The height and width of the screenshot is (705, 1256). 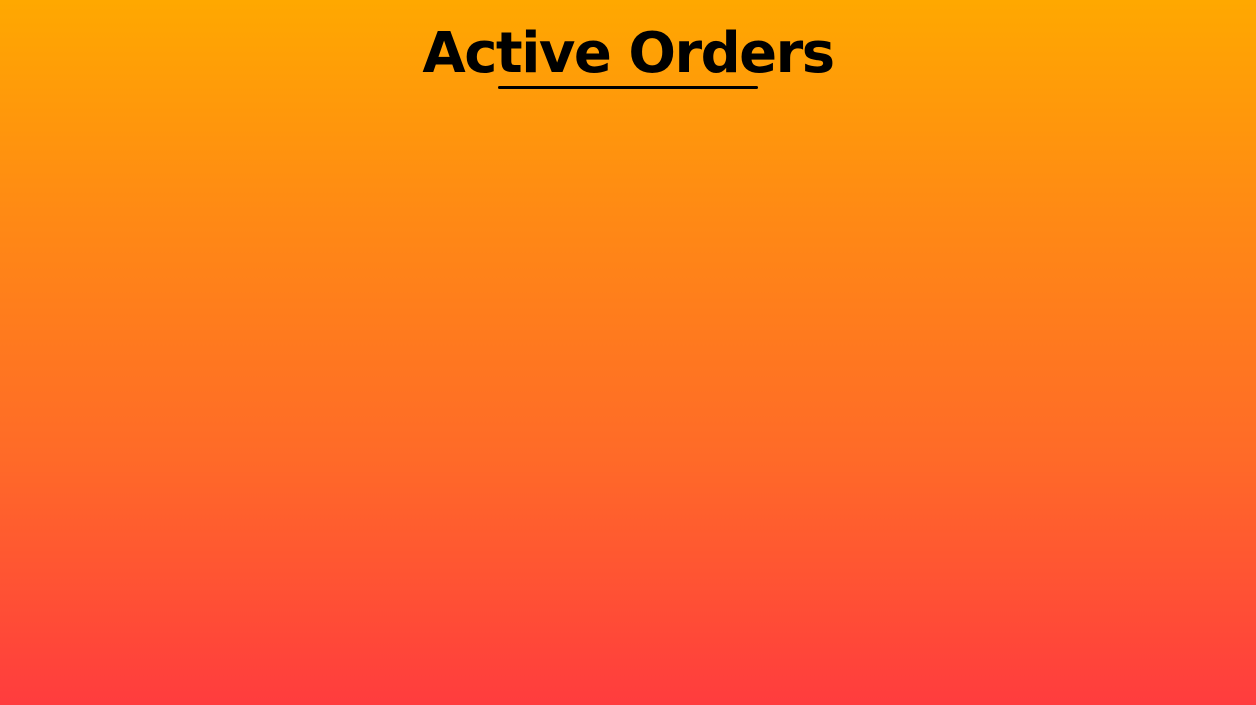 I want to click on title-underline, so click(x=628, y=87).